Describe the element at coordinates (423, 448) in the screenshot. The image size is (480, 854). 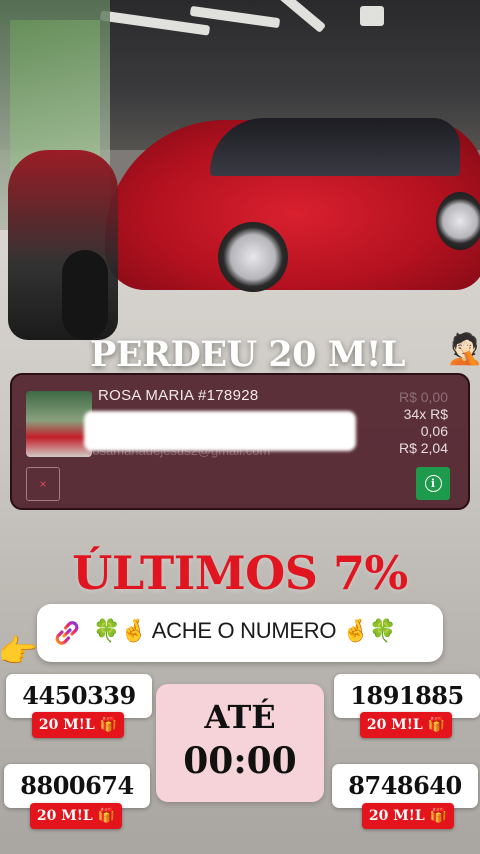
I see `price-line: R$ 2,04` at that location.